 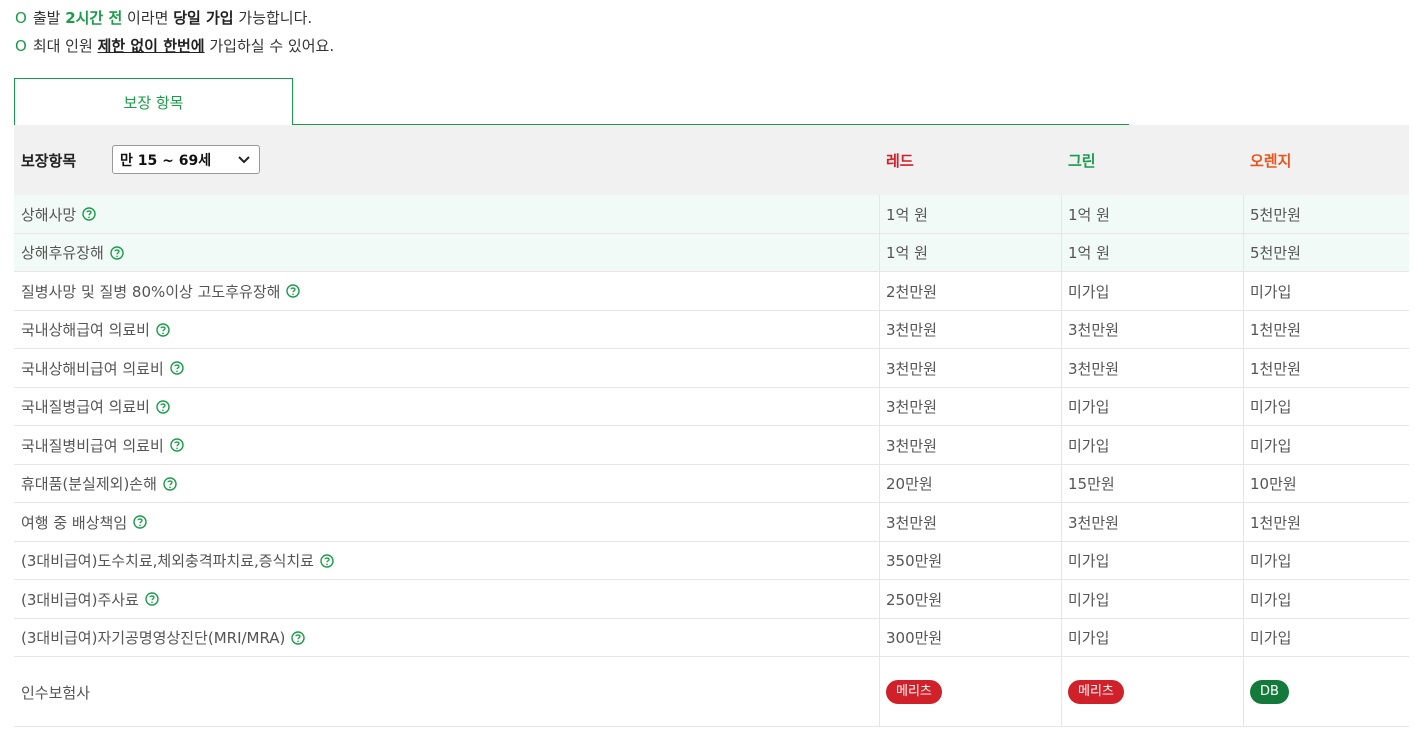 What do you see at coordinates (65, 46) in the screenshot?
I see `notice-text: 최대 인원` at bounding box center [65, 46].